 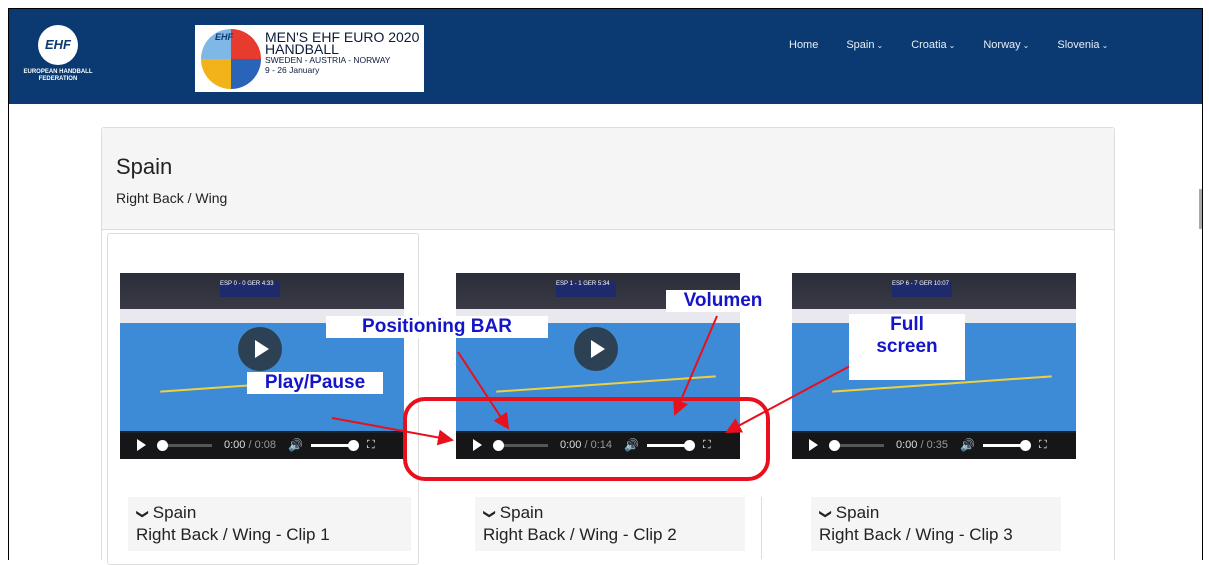 What do you see at coordinates (586, 439) in the screenshot?
I see `controls-highlight-ring` at bounding box center [586, 439].